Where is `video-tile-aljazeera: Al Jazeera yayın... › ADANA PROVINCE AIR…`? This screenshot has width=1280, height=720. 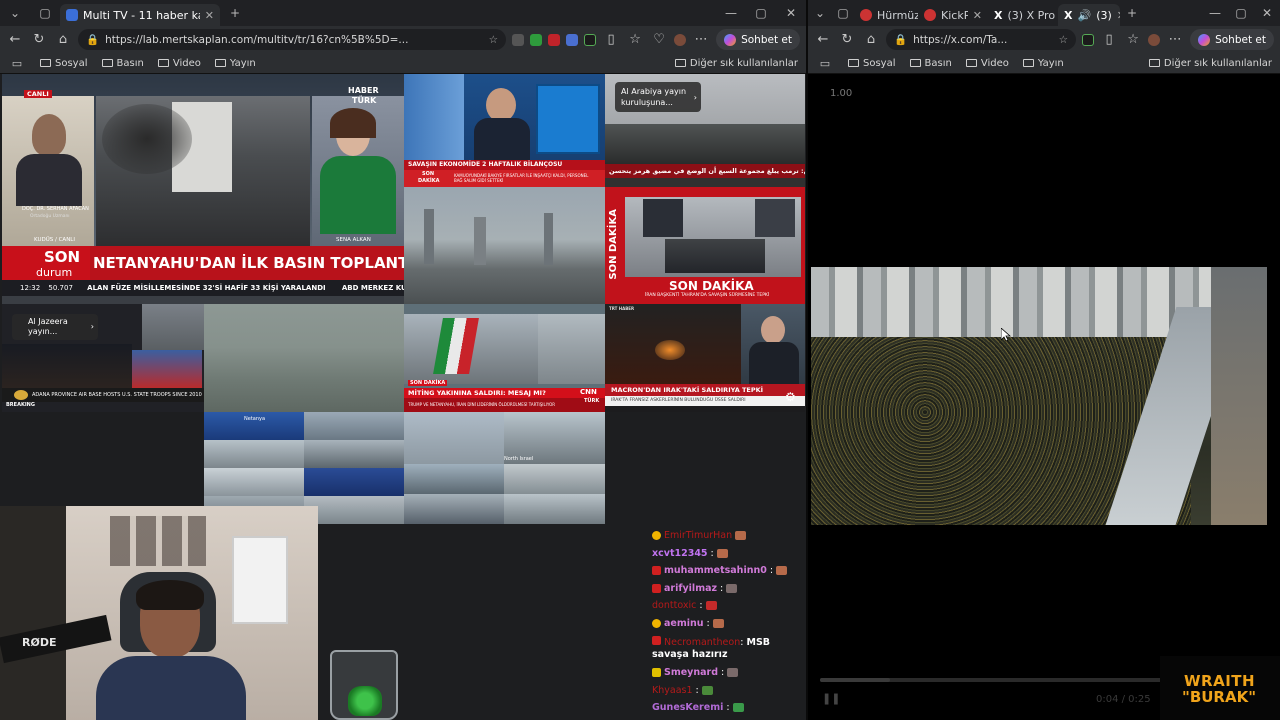 video-tile-aljazeera: Al Jazeera yayın... › ADANA PROVINCE AIR… is located at coordinates (103, 358).